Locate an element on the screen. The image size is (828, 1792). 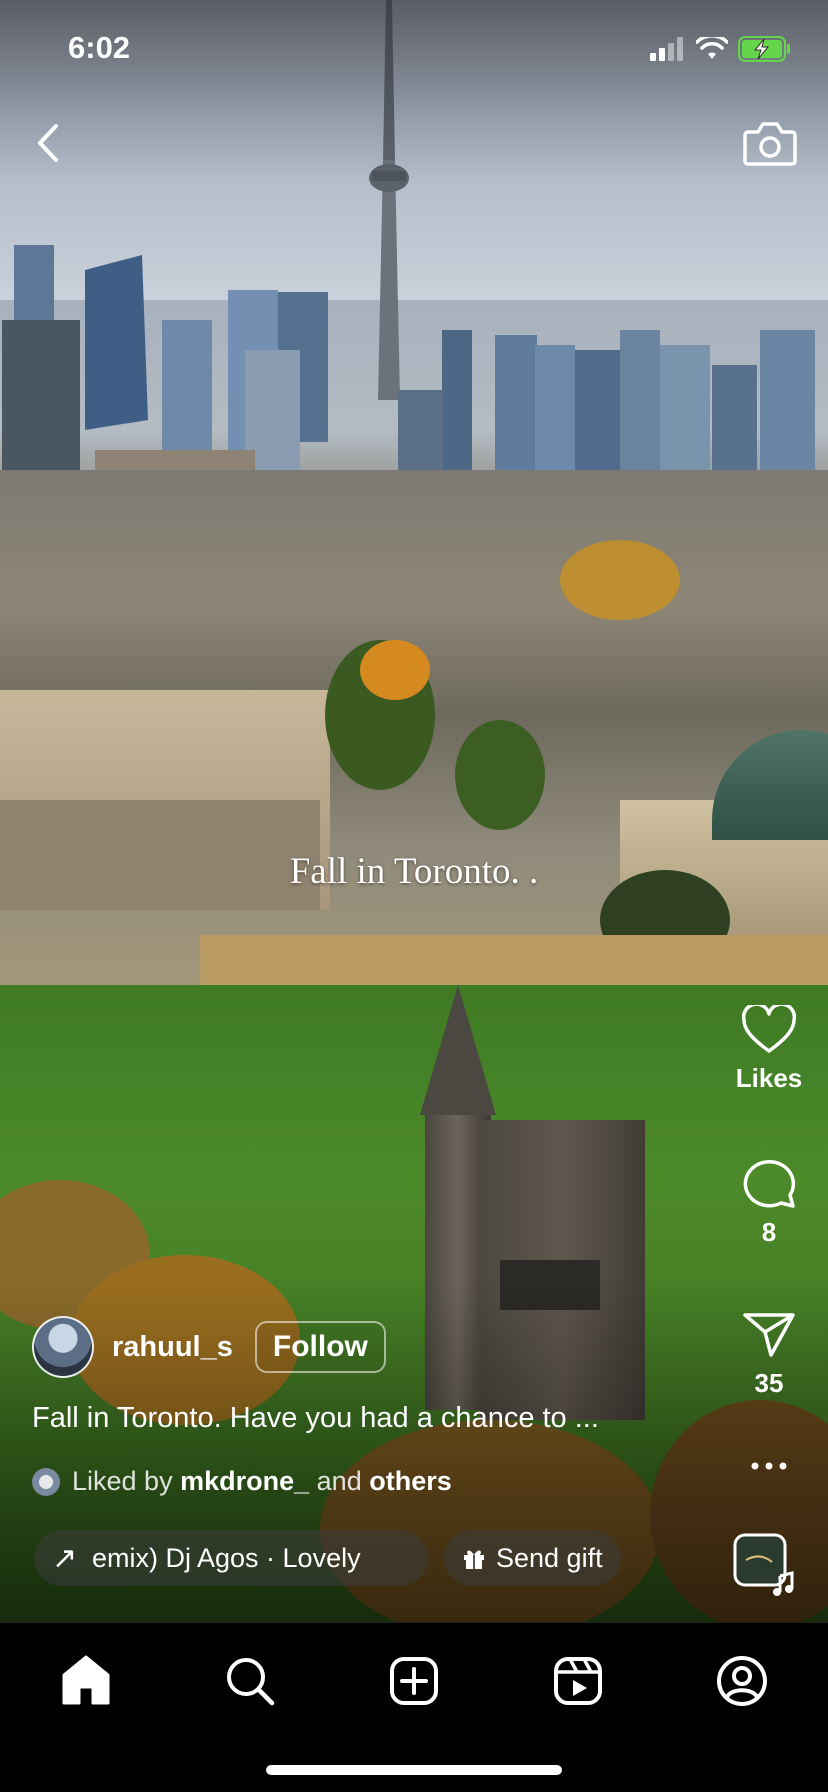
home-icon is located at coordinates (86, 1680).